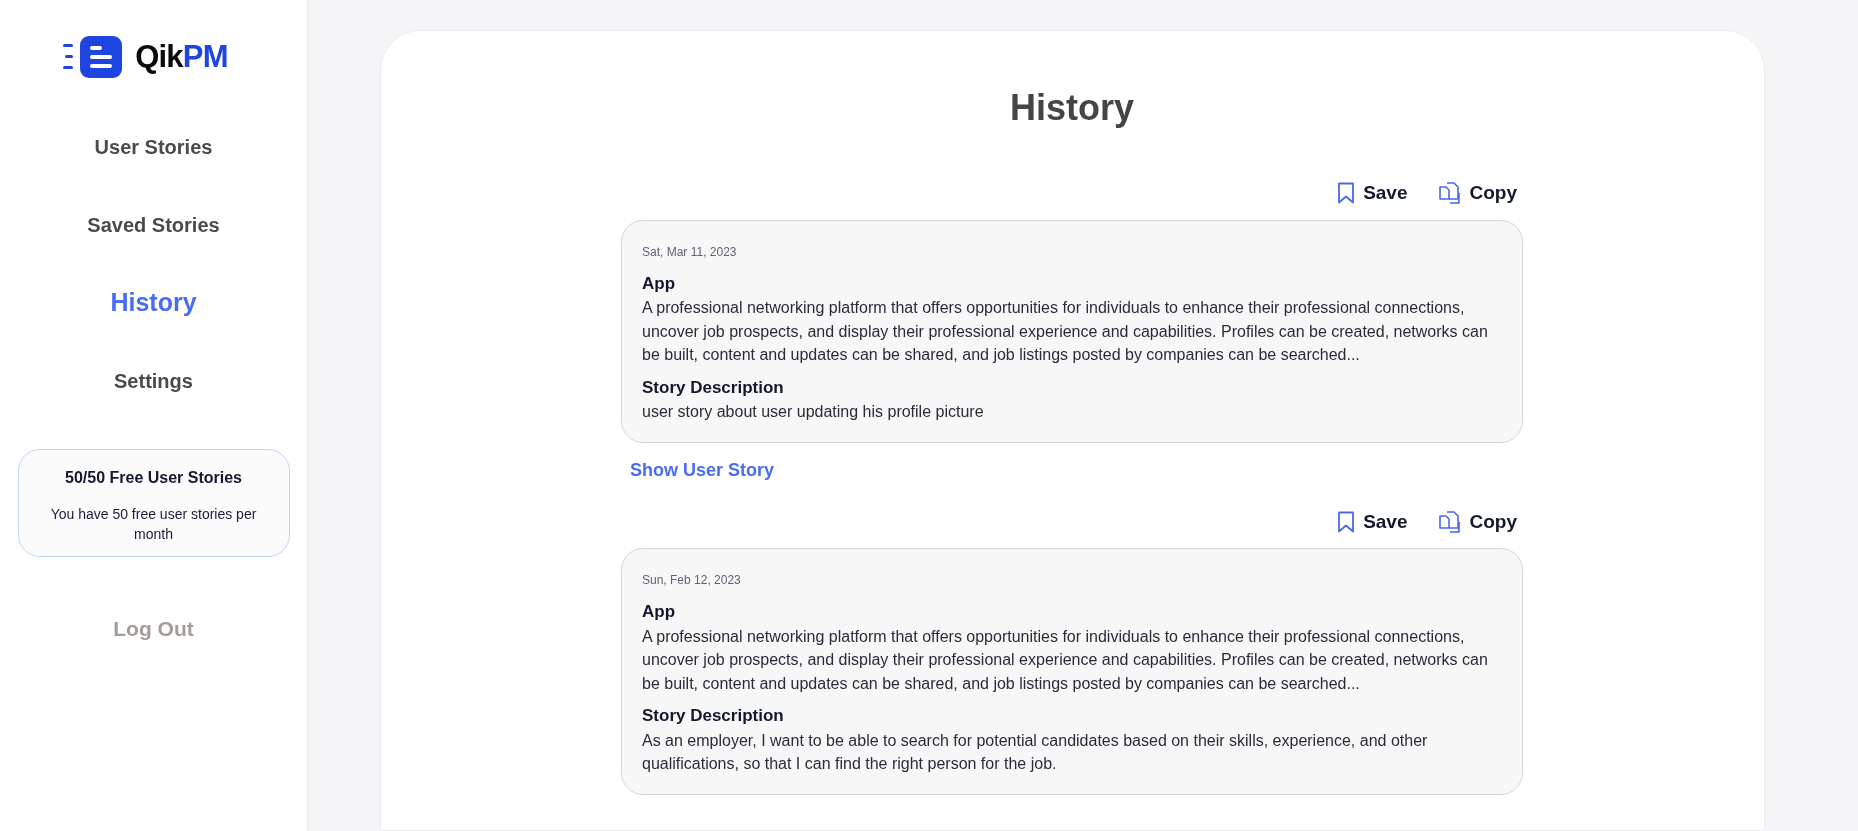 This screenshot has height=831, width=1858. What do you see at coordinates (153, 146) in the screenshot?
I see `nav-link: User Stories` at bounding box center [153, 146].